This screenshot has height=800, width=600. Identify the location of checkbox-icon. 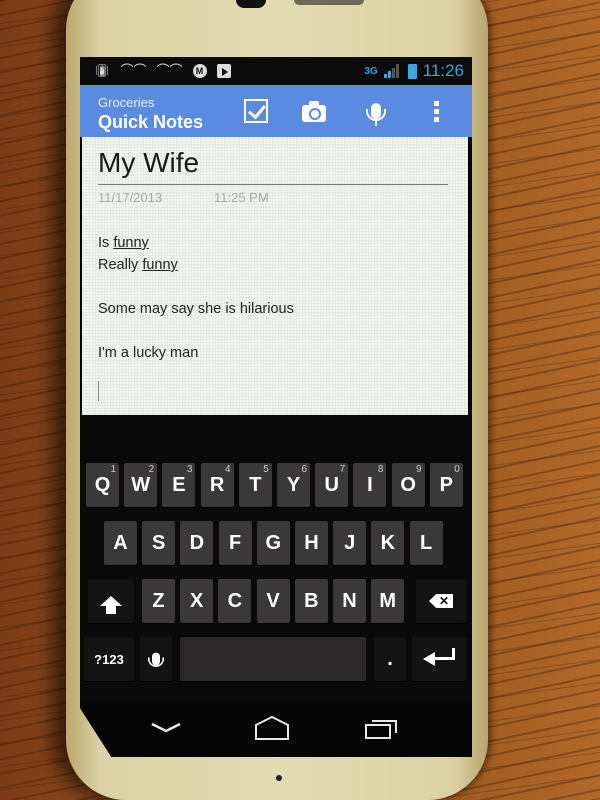
(256, 111).